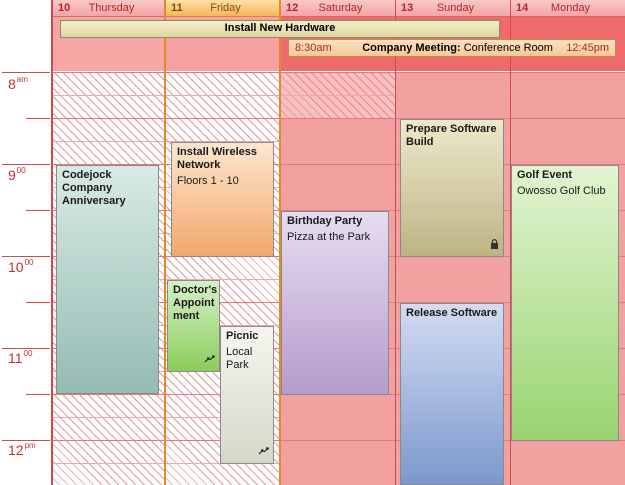 The width and height of the screenshot is (625, 485). What do you see at coordinates (451, 135) in the screenshot?
I see `event-title: Prepare Software Build` at bounding box center [451, 135].